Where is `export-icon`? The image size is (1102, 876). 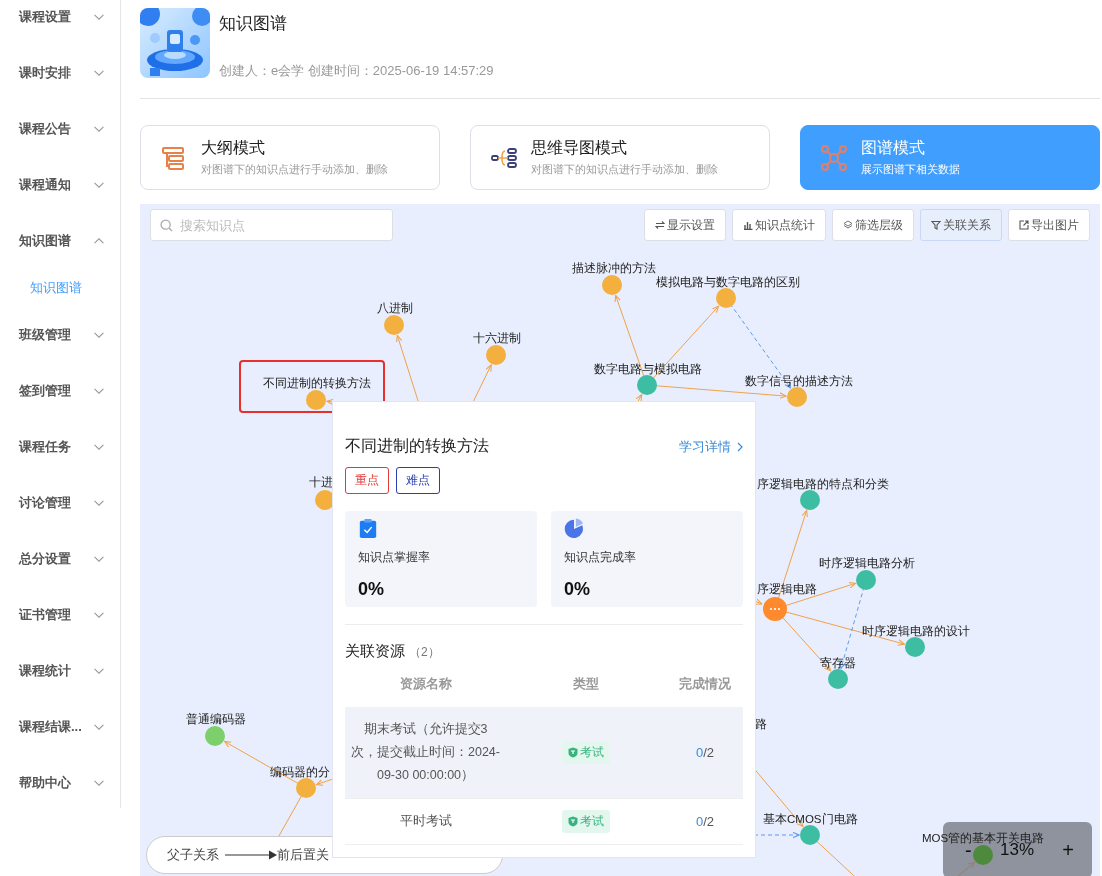 export-icon is located at coordinates (1024, 225).